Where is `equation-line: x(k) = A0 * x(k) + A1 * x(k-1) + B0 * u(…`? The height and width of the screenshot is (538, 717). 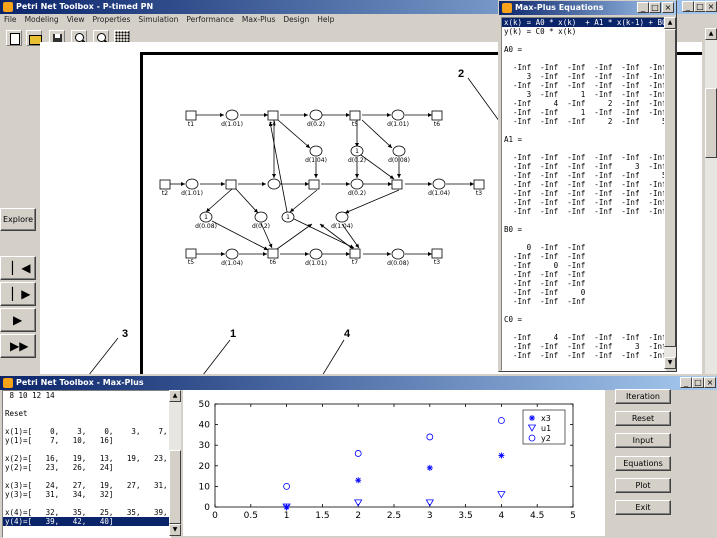 equation-line: x(k) = A0 * x(k) + A1 * x(k-1) + B0 * u(… is located at coordinates (583, 22).